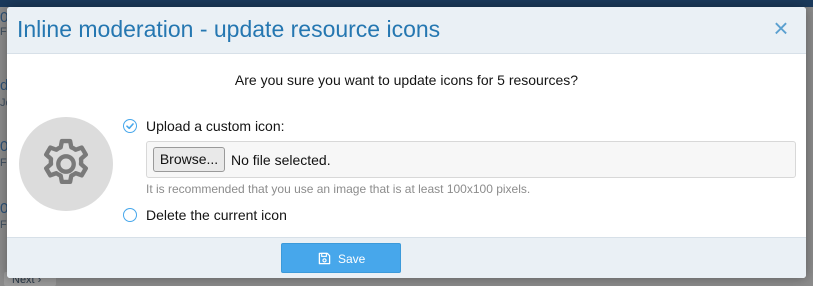 The image size is (813, 286). What do you see at coordinates (216, 215) in the screenshot?
I see `delete-label: Delete the current icon` at bounding box center [216, 215].